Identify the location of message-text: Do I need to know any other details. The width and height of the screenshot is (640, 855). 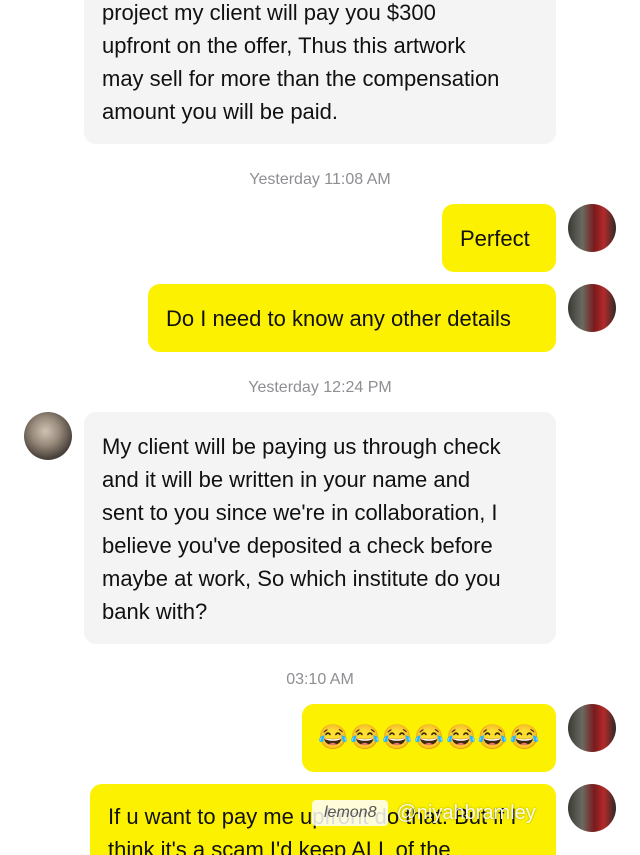
(338, 318).